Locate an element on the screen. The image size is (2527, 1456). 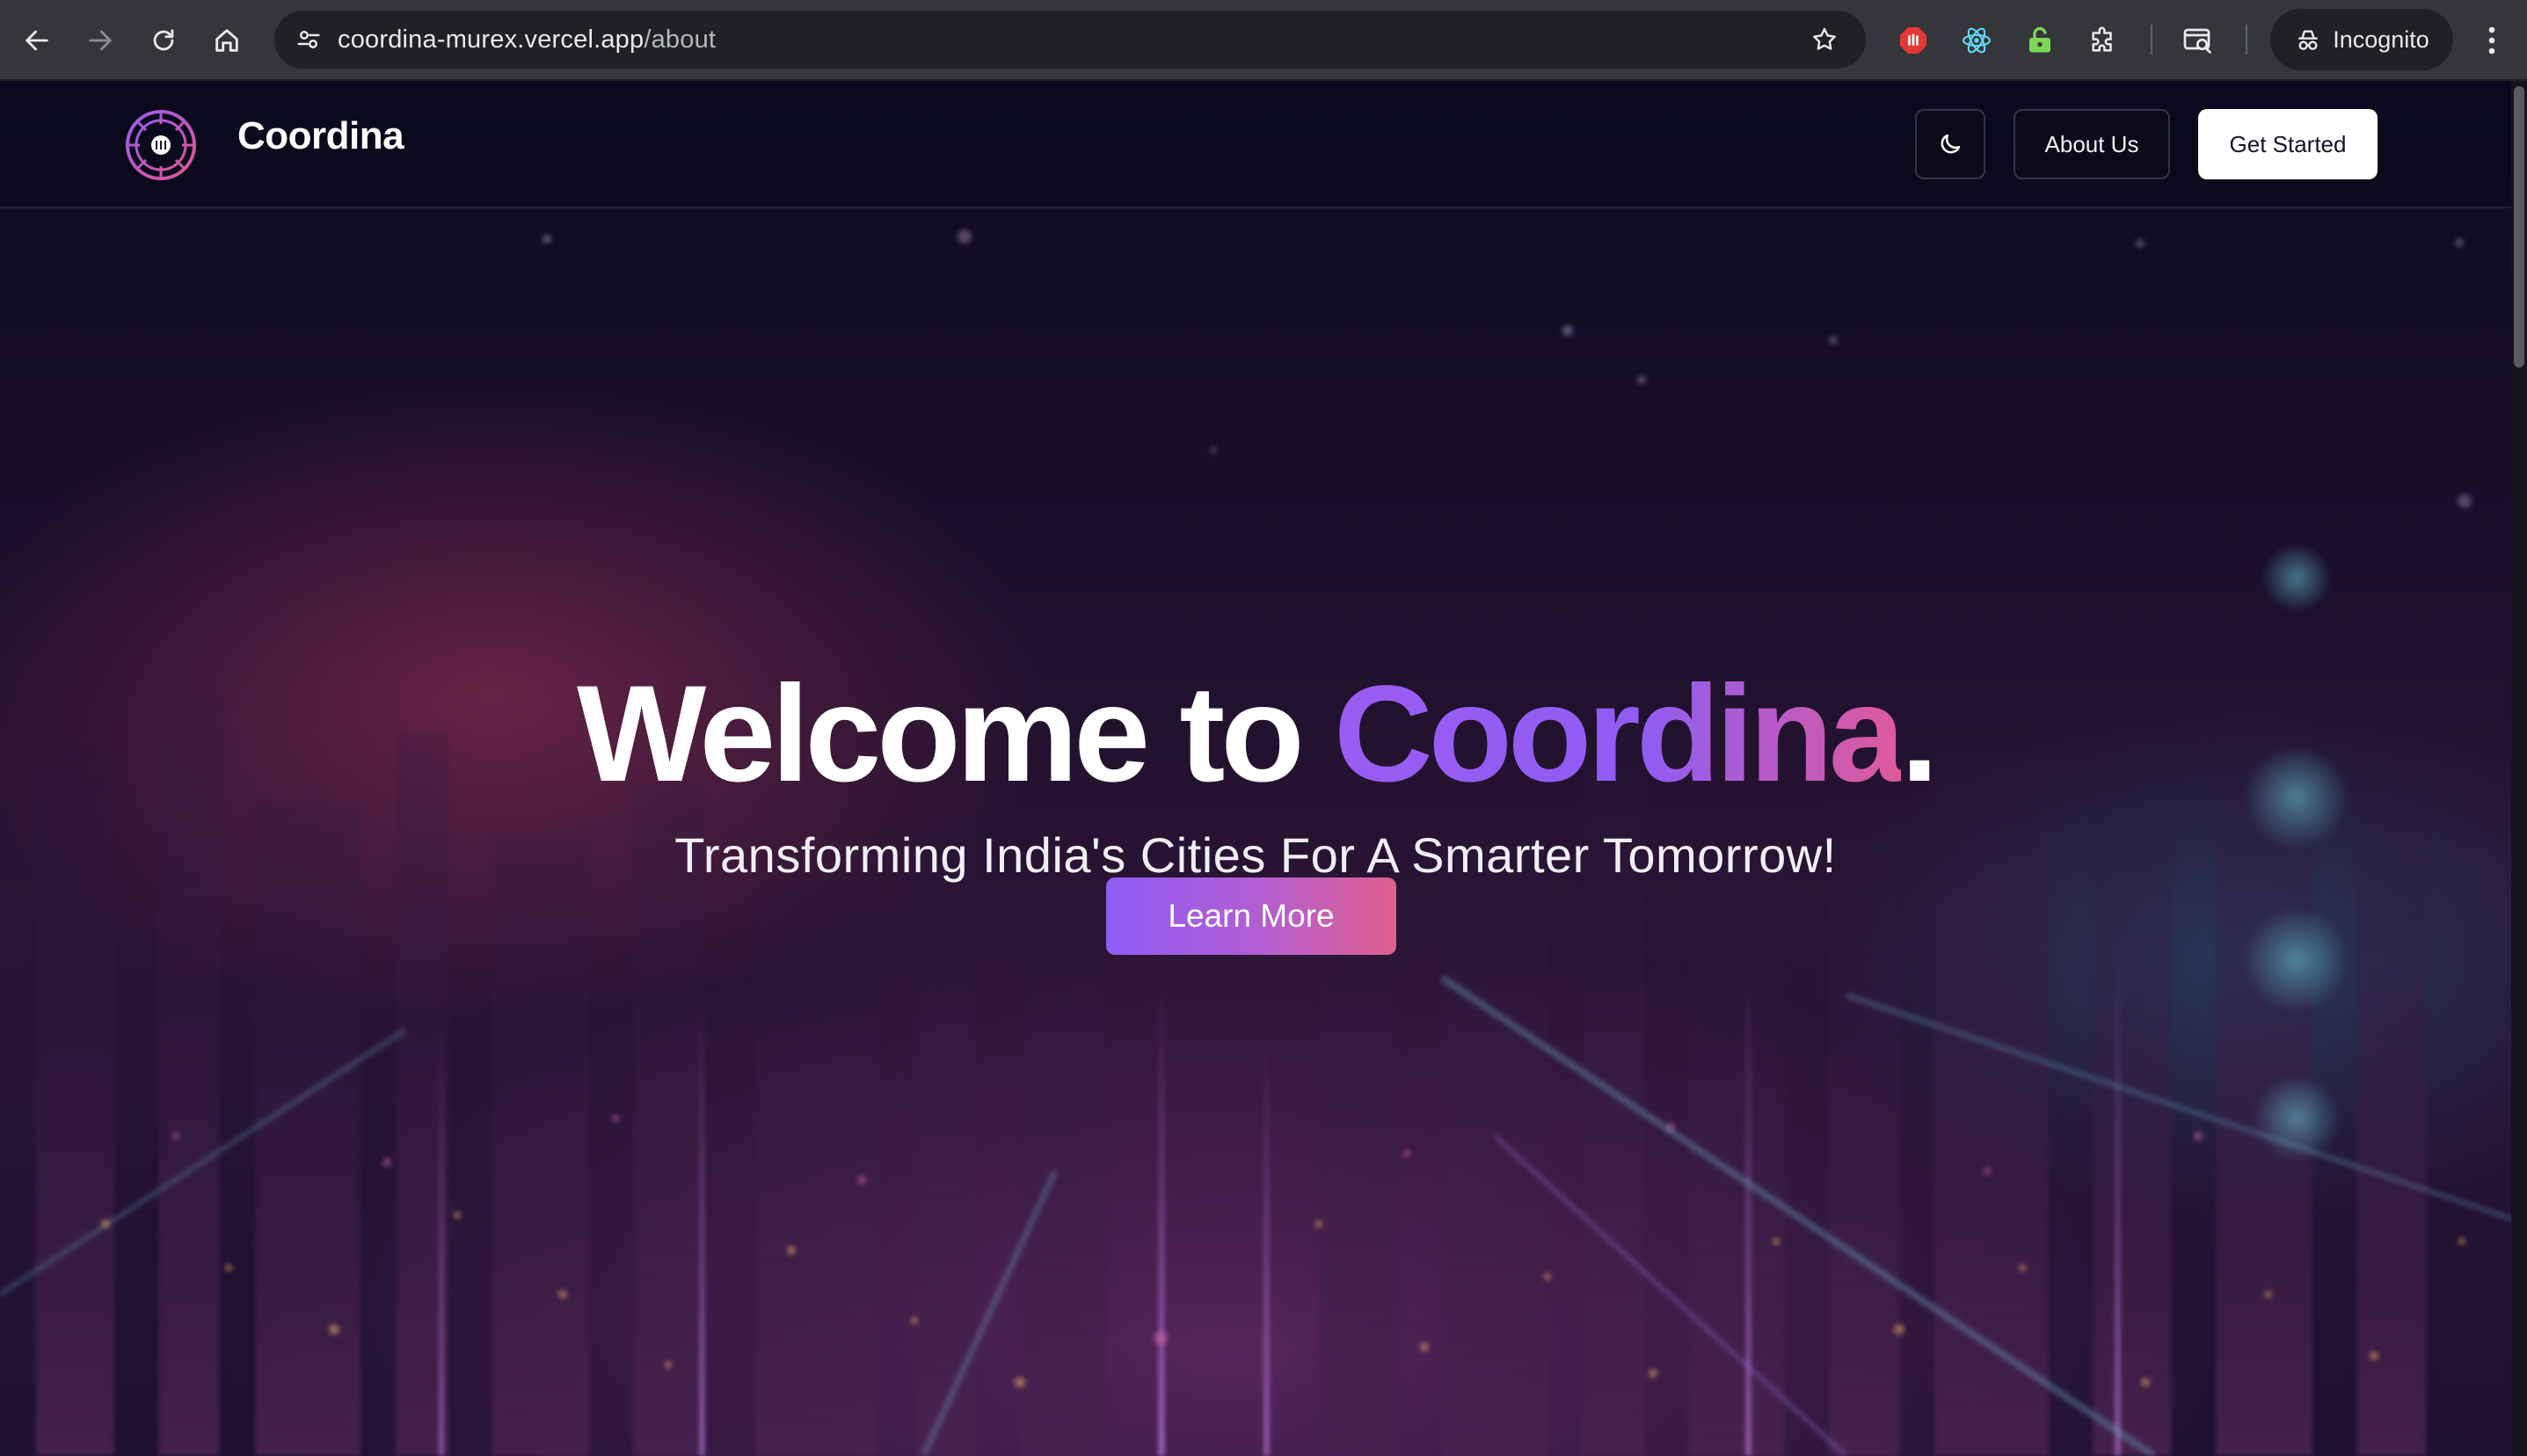
reload-button is located at coordinates (163, 40).